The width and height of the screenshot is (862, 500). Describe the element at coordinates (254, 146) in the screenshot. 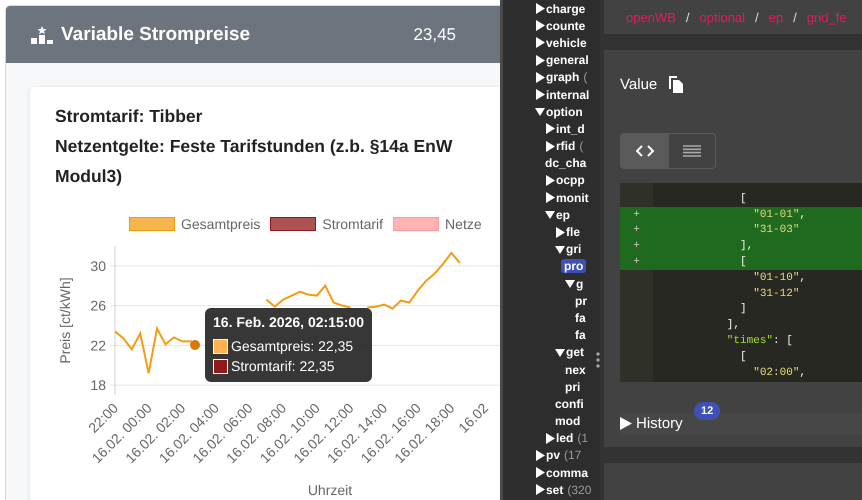

I see `grid-fee-title: Netzentgelte: Feste Tarifstunden (z.b. §14a EnW` at that location.